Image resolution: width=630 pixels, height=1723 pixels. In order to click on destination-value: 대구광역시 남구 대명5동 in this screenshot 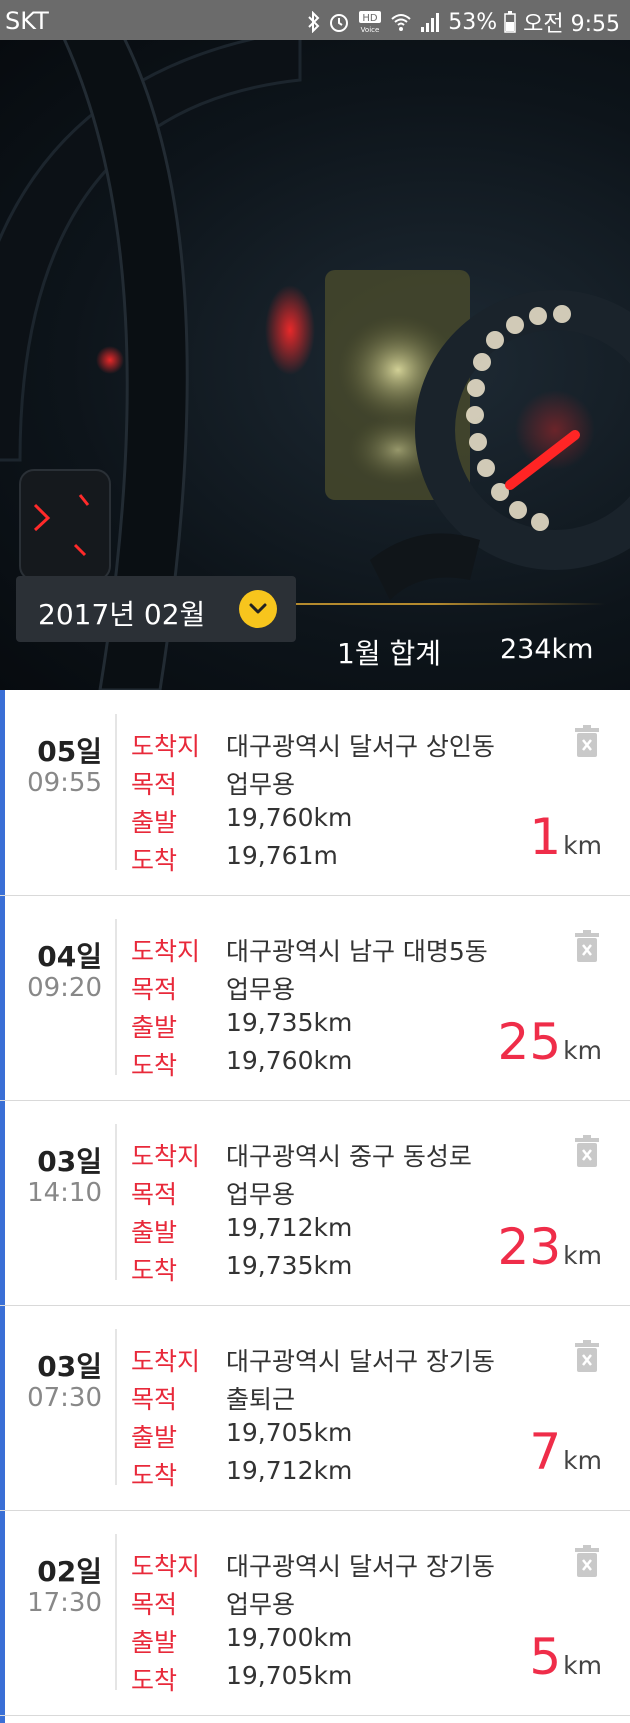, I will do `click(357, 951)`.